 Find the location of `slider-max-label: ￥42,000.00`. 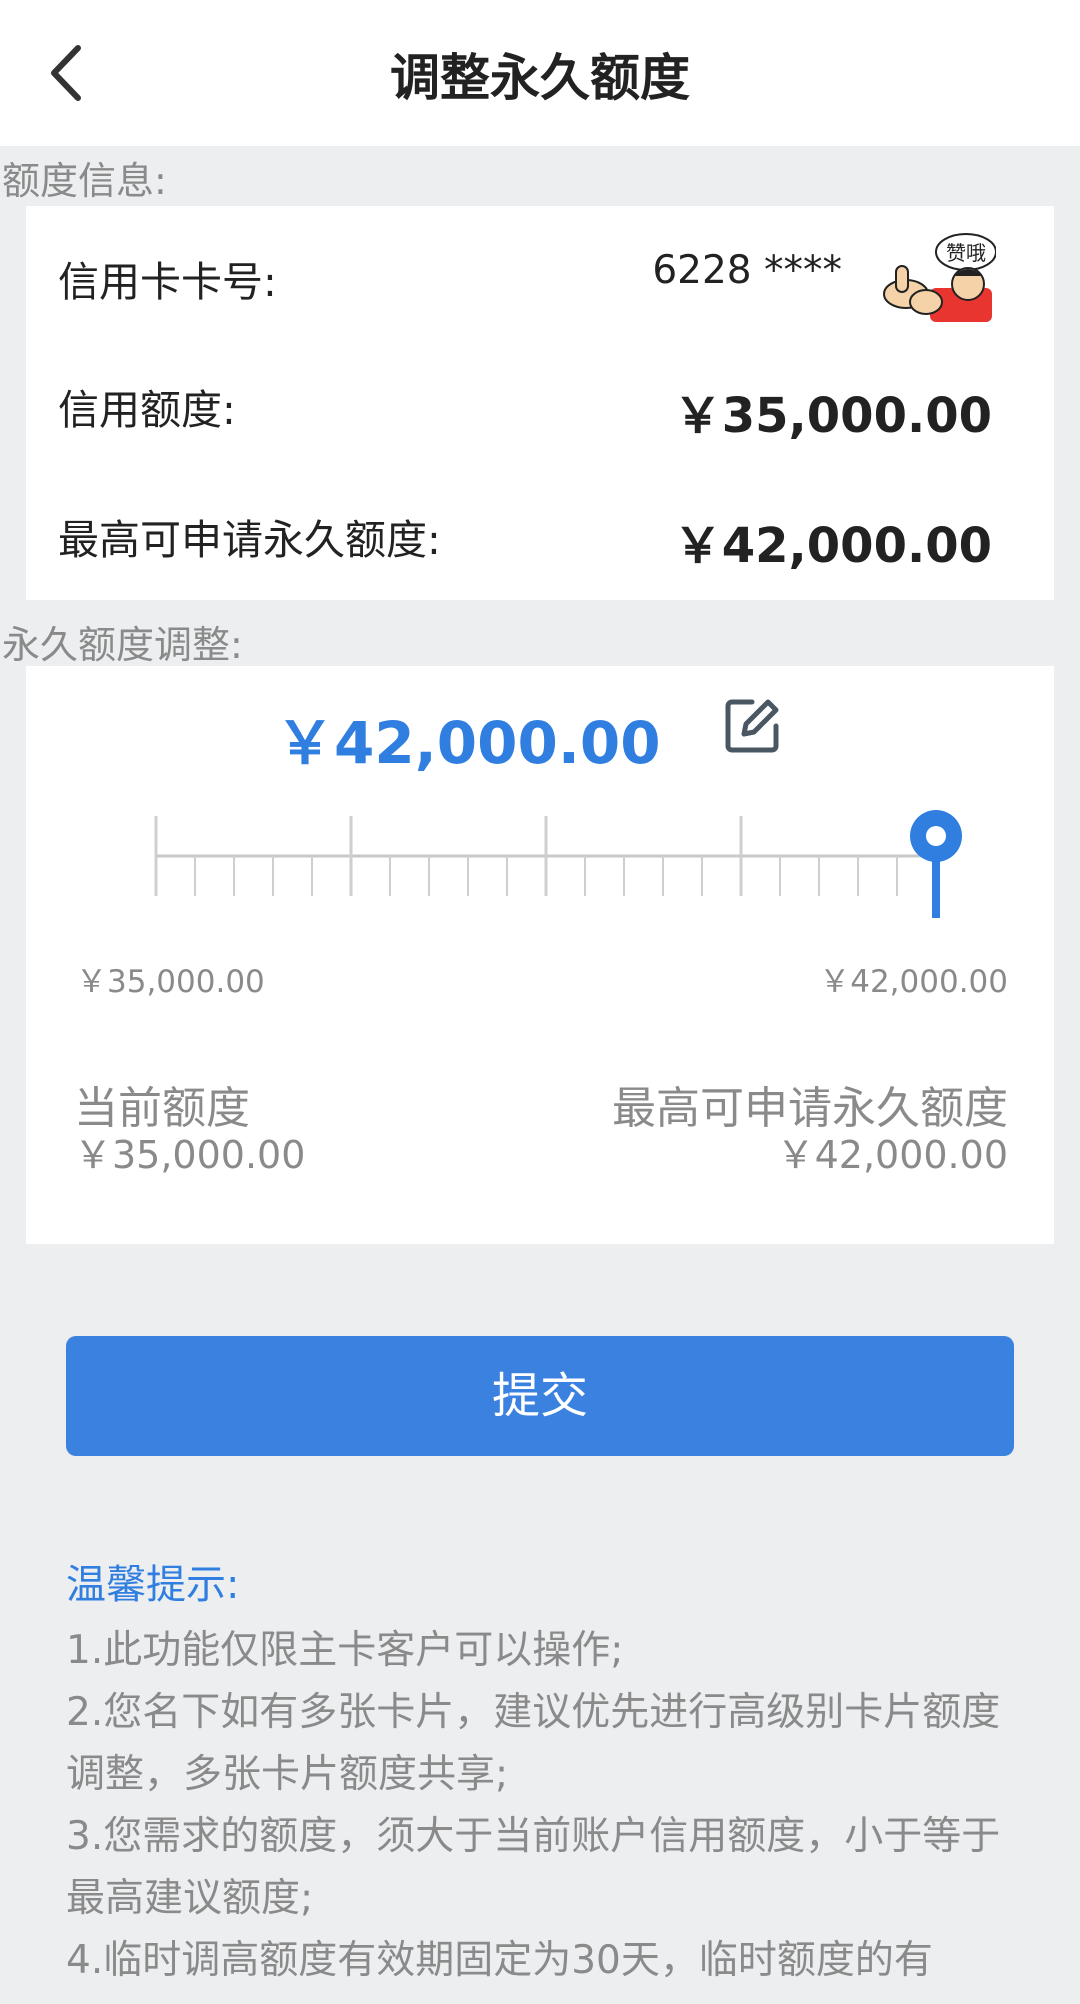

slider-max-label: ￥42,000.00 is located at coordinates (913, 982).